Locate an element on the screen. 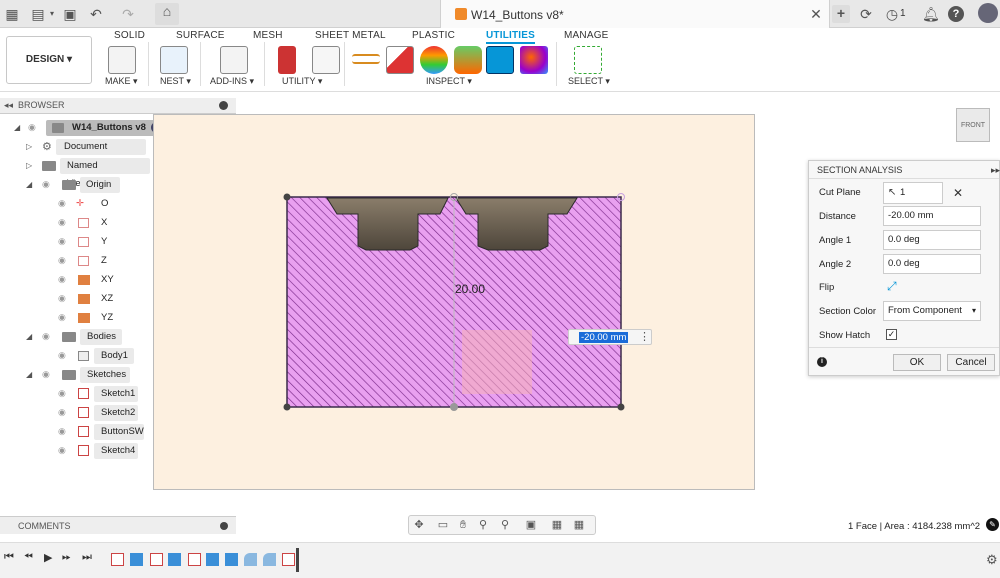 The height and width of the screenshot is (578, 1000). timeline: ⏮ ⏪︎ ▶ ⏩︎ ⏭ ⚙ is located at coordinates (500, 560).